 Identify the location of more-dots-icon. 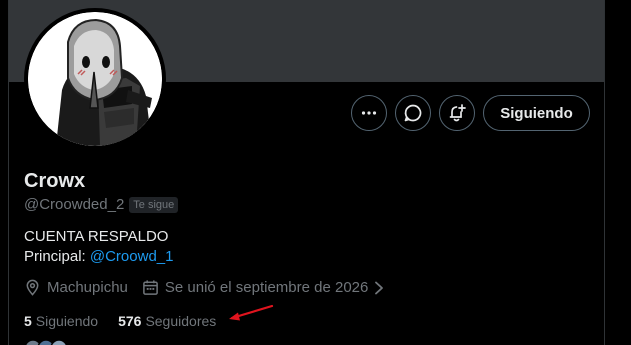
(369, 113).